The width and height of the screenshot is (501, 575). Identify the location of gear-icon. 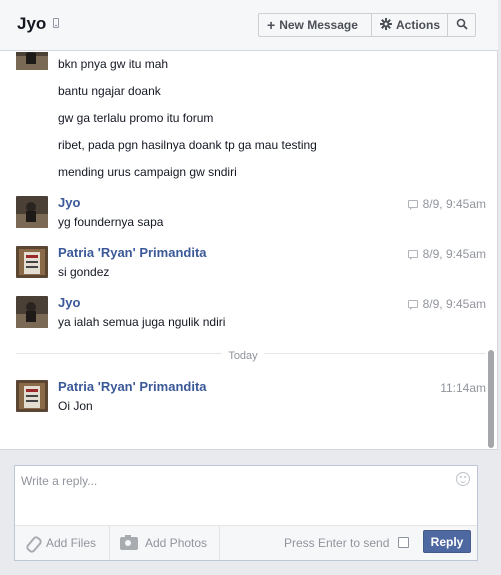
(386, 25).